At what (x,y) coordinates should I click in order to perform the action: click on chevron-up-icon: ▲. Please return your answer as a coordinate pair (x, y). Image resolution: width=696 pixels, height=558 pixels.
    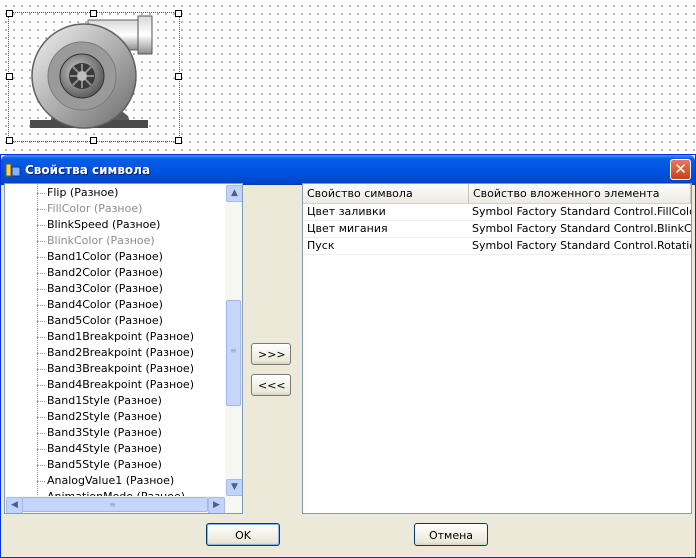
    Looking at the image, I should click on (234, 193).